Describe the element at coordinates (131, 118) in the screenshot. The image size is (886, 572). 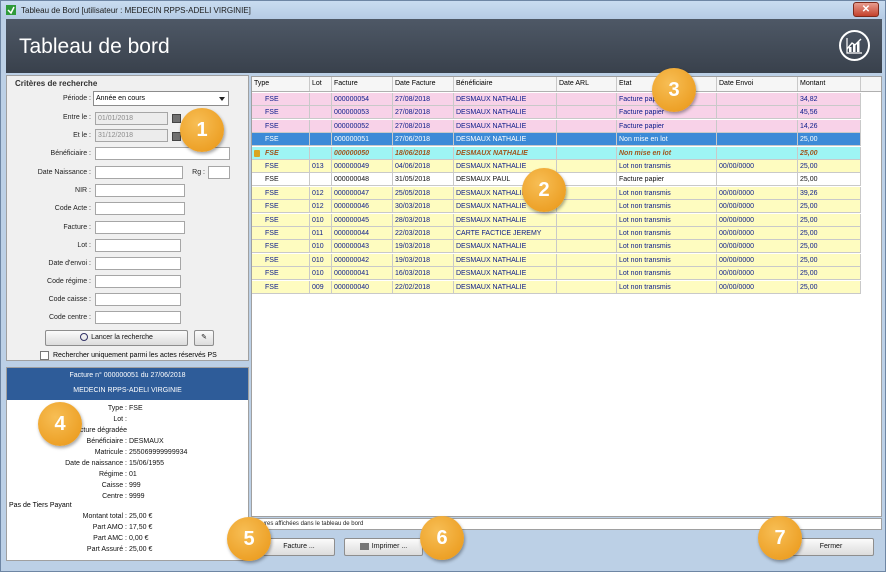
I see `entre-date-input: 01/01/2018` at that location.